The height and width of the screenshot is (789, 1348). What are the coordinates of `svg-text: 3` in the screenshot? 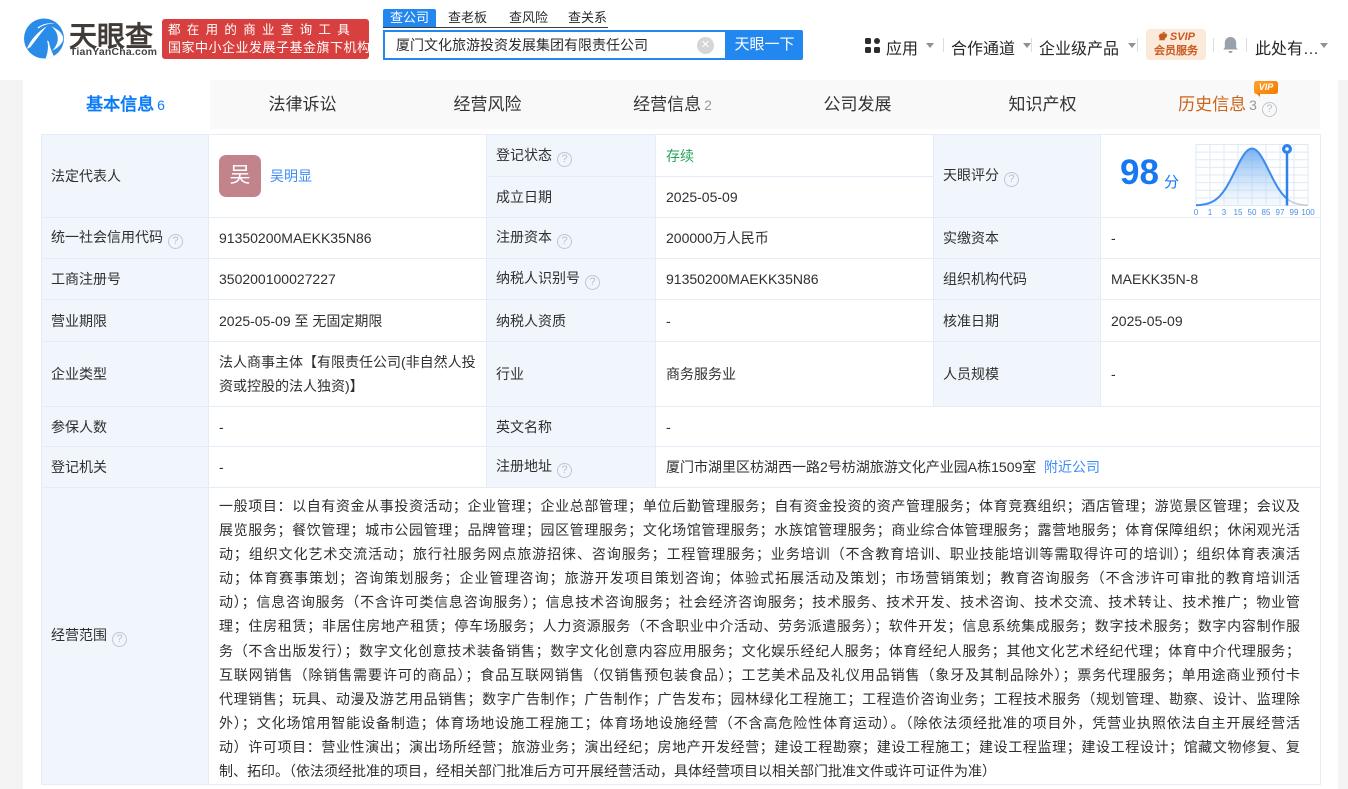 It's located at (1224, 212).